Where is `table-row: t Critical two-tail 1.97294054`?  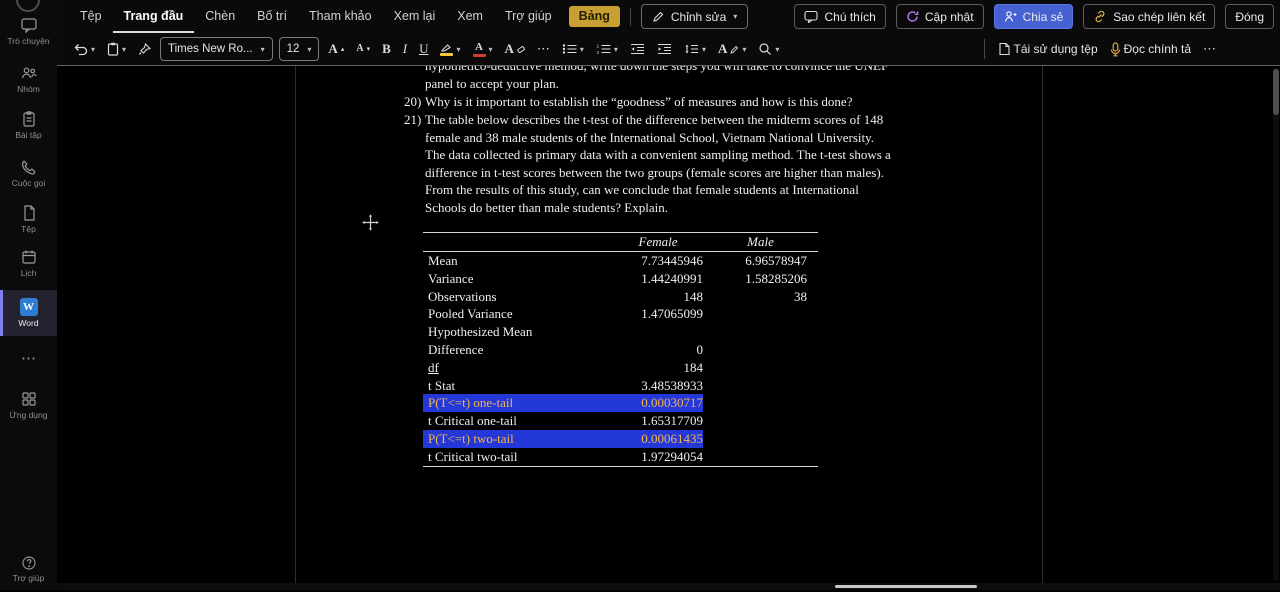
table-row: t Critical two-tail 1.97294054 is located at coordinates (620, 457).